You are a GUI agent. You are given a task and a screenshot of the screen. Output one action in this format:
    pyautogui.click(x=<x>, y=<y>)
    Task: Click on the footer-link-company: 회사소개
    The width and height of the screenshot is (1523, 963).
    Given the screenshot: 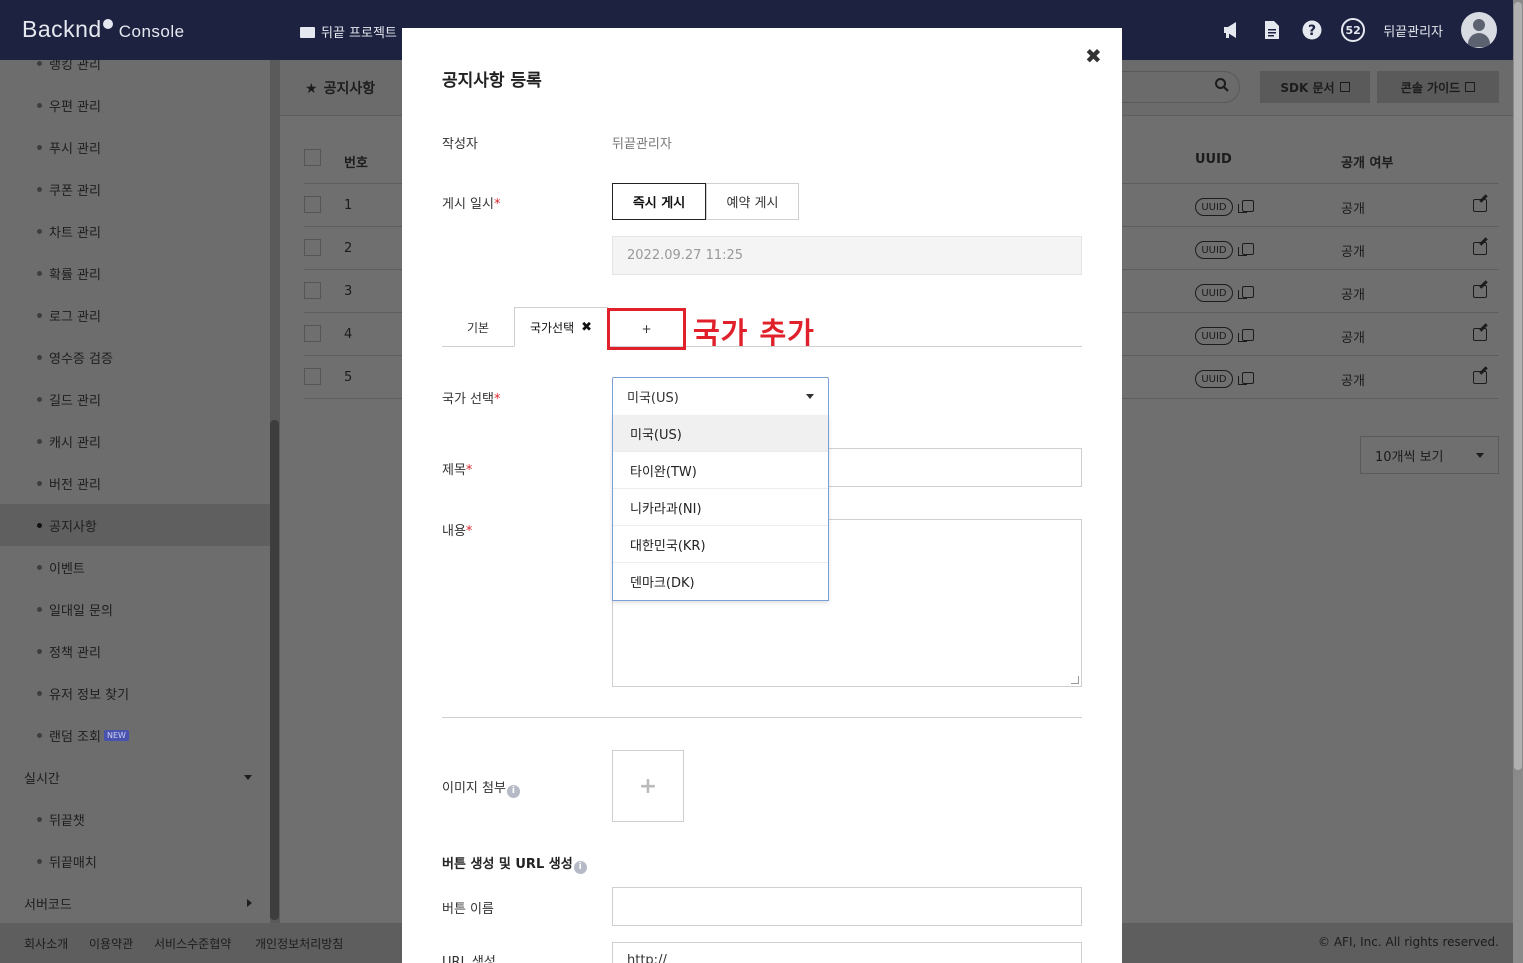 What is the action you would take?
    pyautogui.click(x=46, y=943)
    